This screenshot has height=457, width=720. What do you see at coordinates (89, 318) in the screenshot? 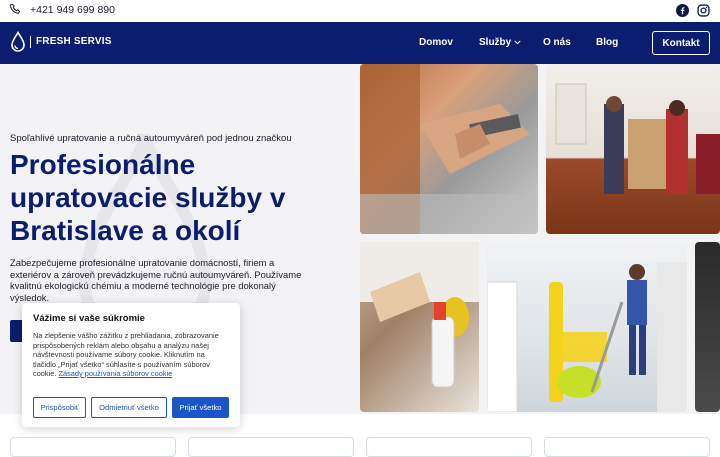
I see `cookie-title: Vážime si vaše súkromie` at bounding box center [89, 318].